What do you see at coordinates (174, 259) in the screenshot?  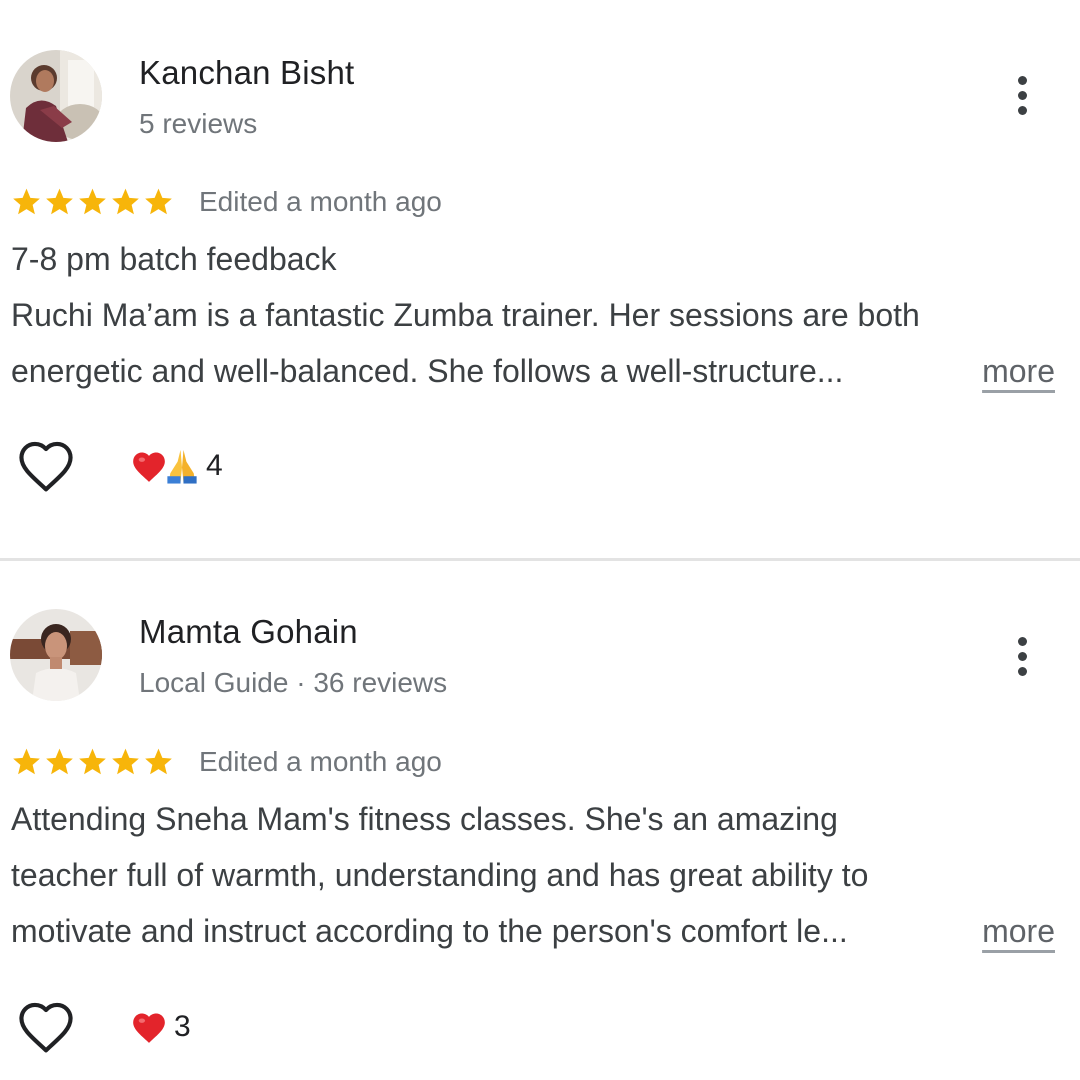 I see `review-text-line: 7-8 pm batch feedback` at bounding box center [174, 259].